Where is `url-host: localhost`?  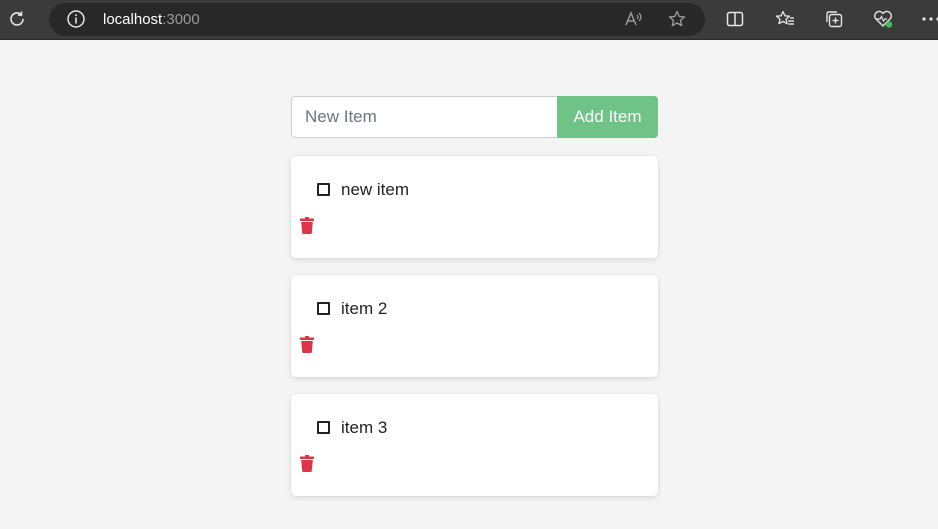 url-host: localhost is located at coordinates (133, 19).